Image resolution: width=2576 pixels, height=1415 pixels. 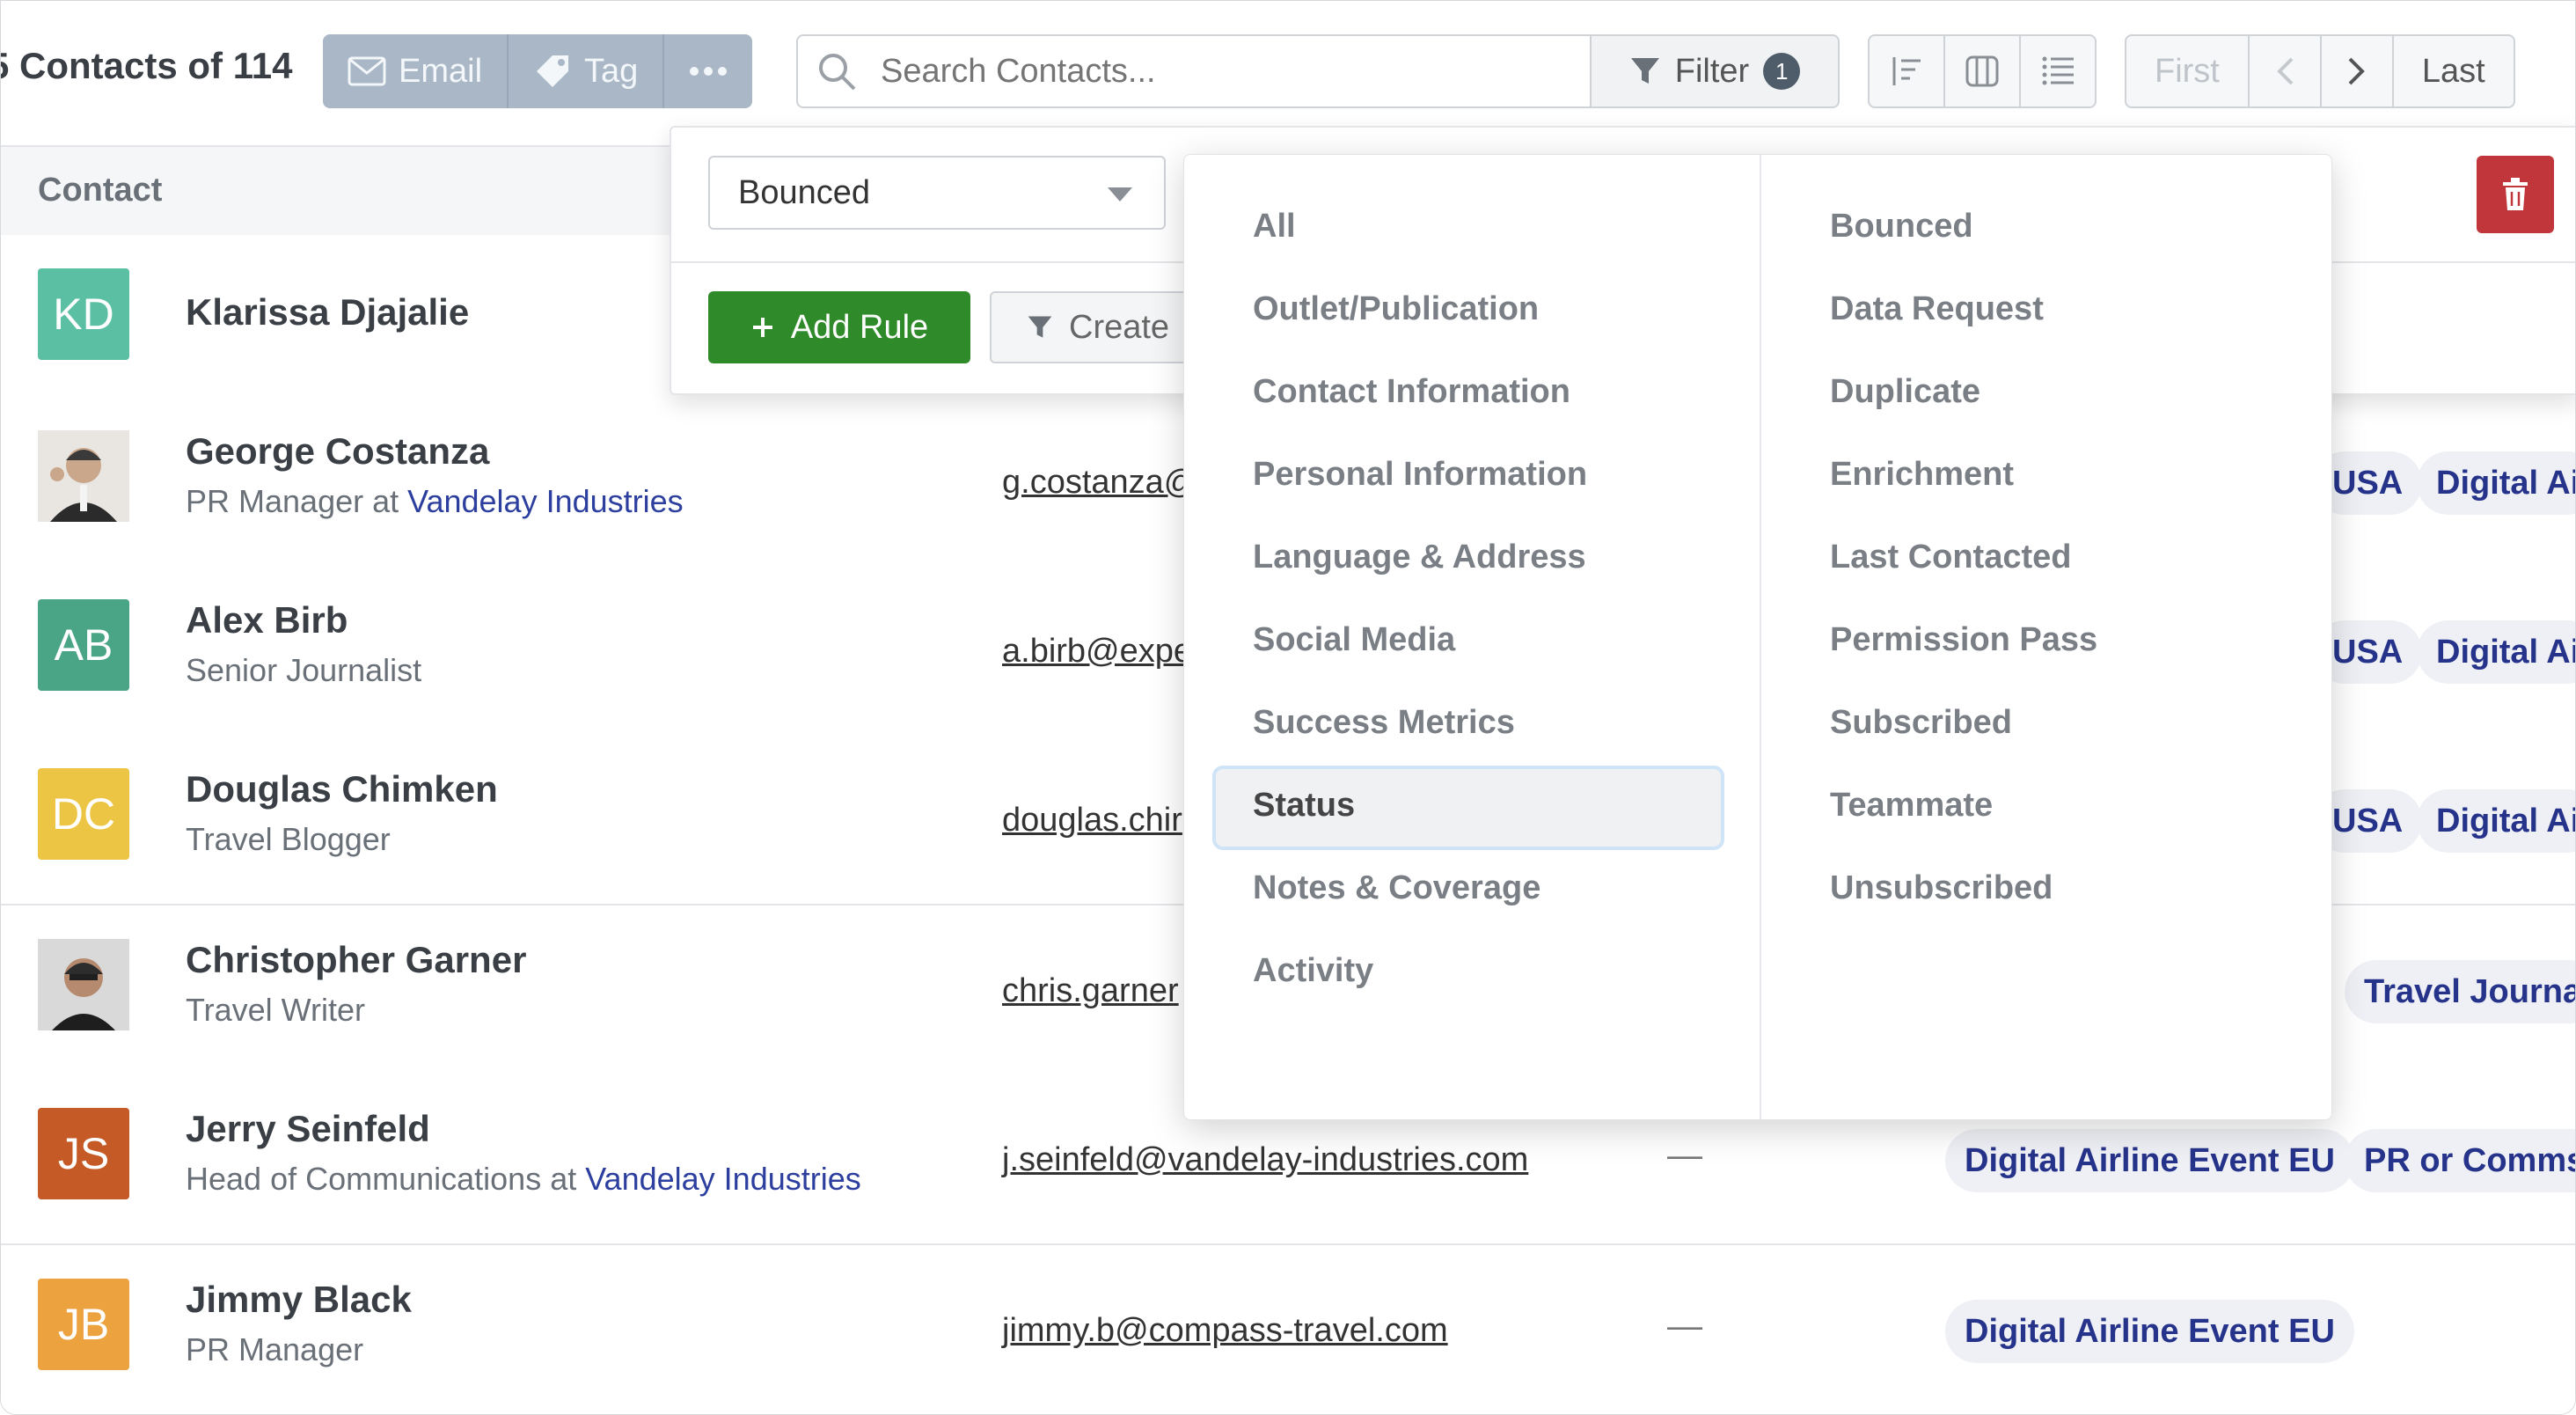 What do you see at coordinates (611, 71) in the screenshot?
I see `tag-button-label: Tag` at bounding box center [611, 71].